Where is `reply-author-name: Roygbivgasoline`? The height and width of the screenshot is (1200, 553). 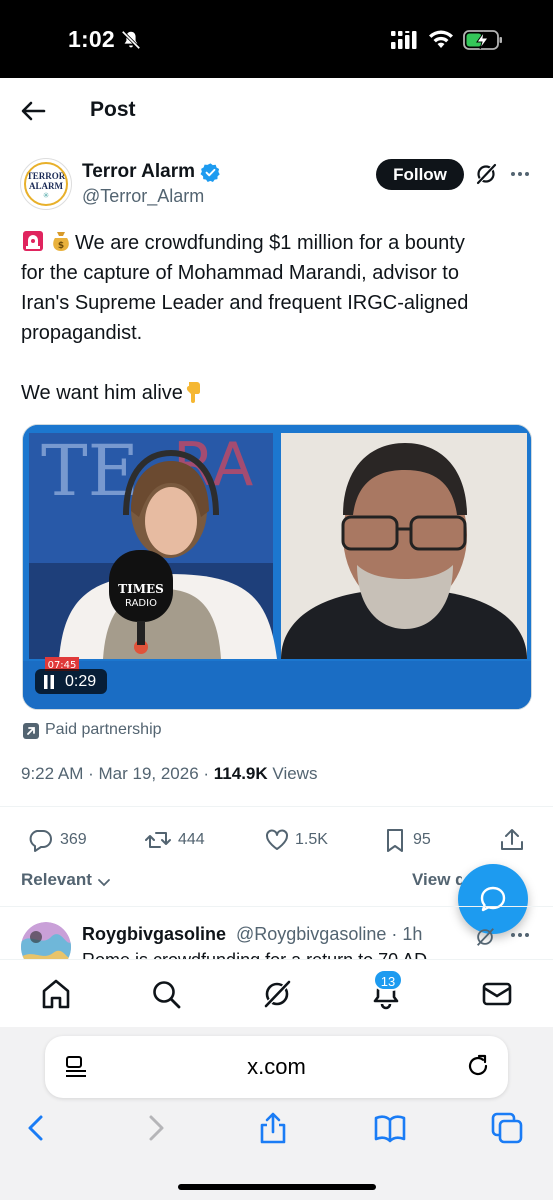 reply-author-name: Roygbivgasoline is located at coordinates (154, 934).